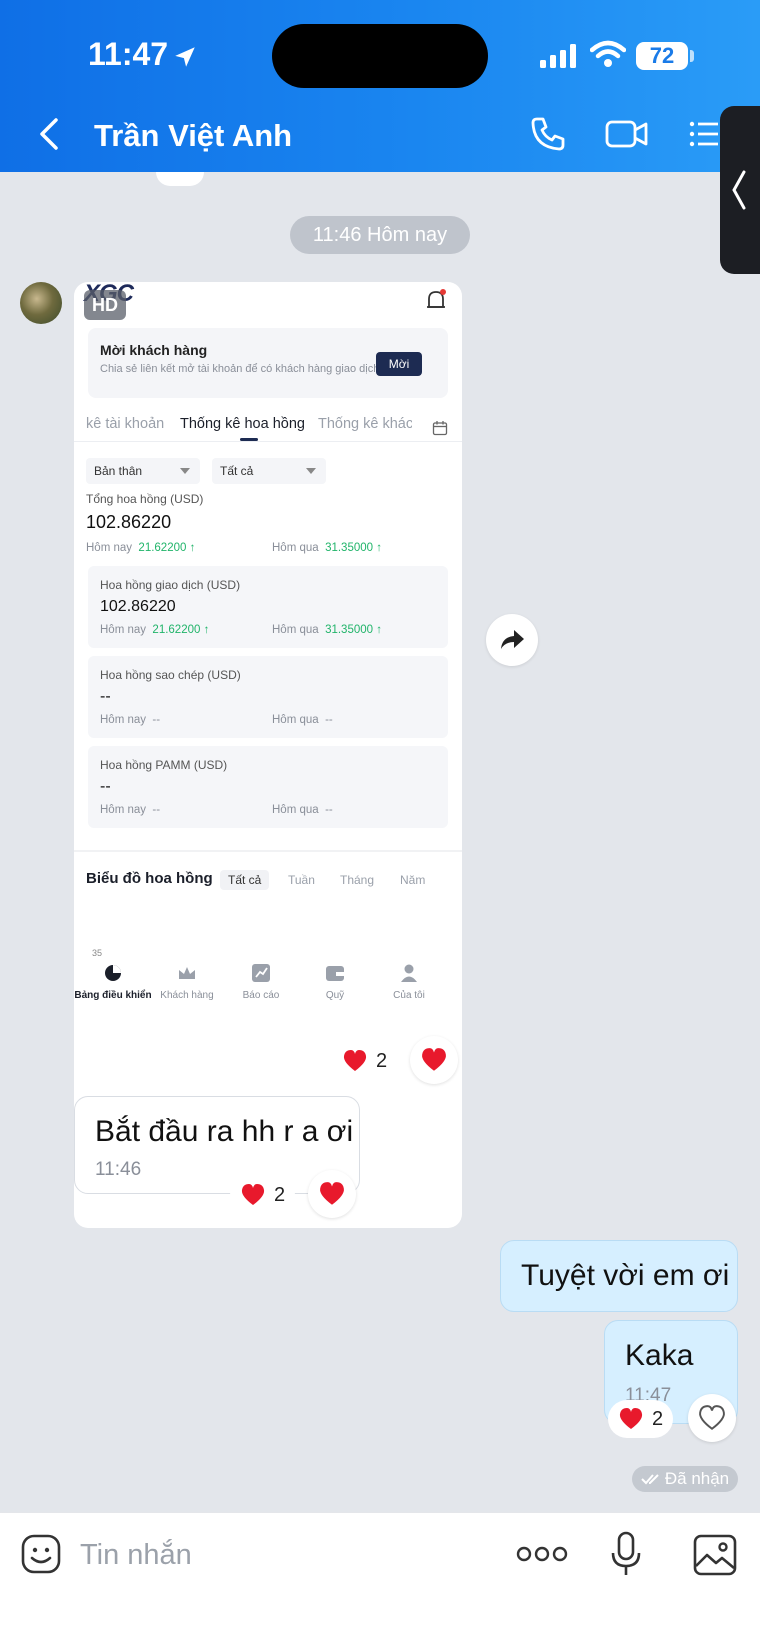 This screenshot has width=760, height=1652. I want to click on message-text: Tuyệt vời em ơi, so click(625, 1275).